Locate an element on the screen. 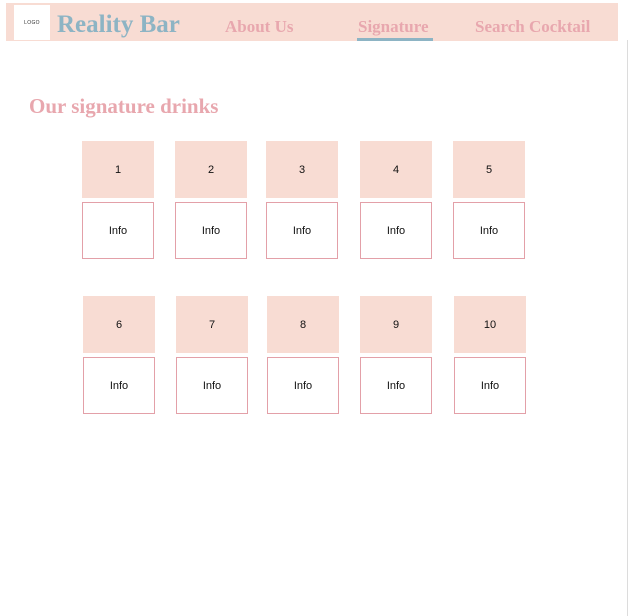 The height and width of the screenshot is (616, 632). drink-number-tile: 8 is located at coordinates (303, 324).